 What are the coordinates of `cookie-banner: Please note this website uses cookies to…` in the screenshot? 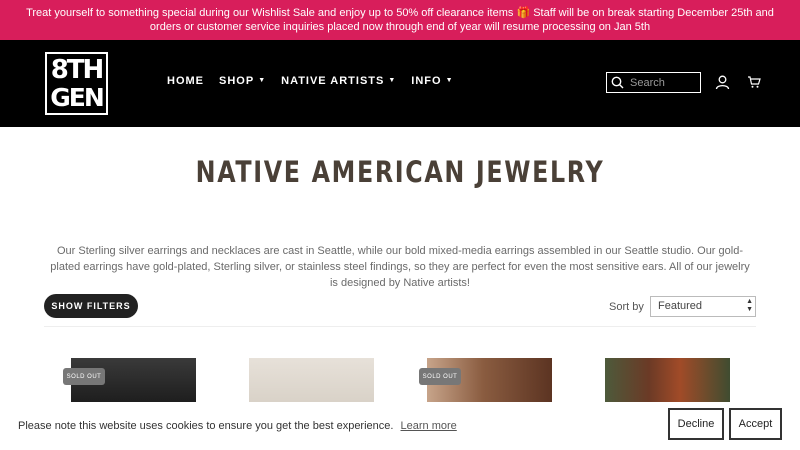 It's located at (400, 426).